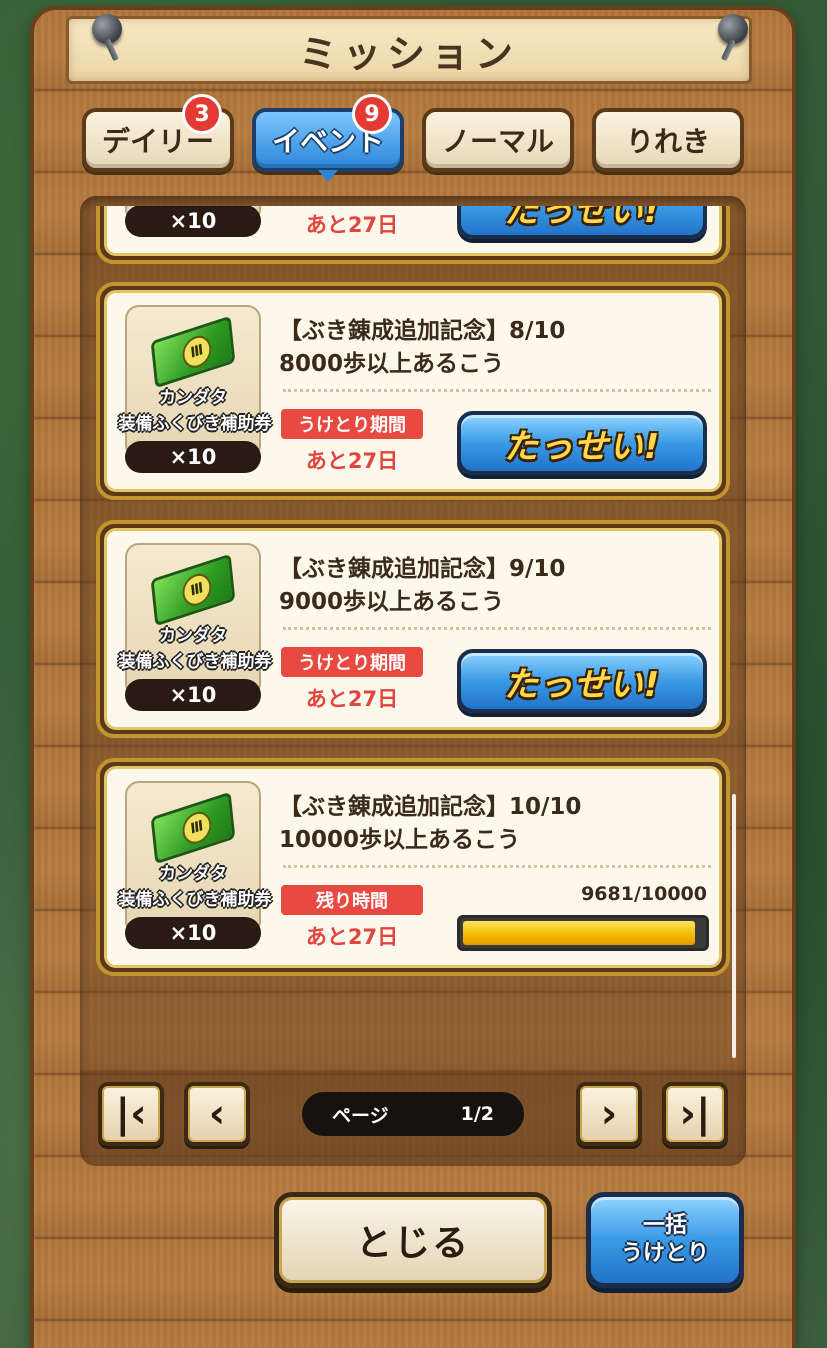 The height and width of the screenshot is (1348, 827). I want to click on pagination: |‹ ‹ ページ 1/2 › ›|, so click(413, 1118).